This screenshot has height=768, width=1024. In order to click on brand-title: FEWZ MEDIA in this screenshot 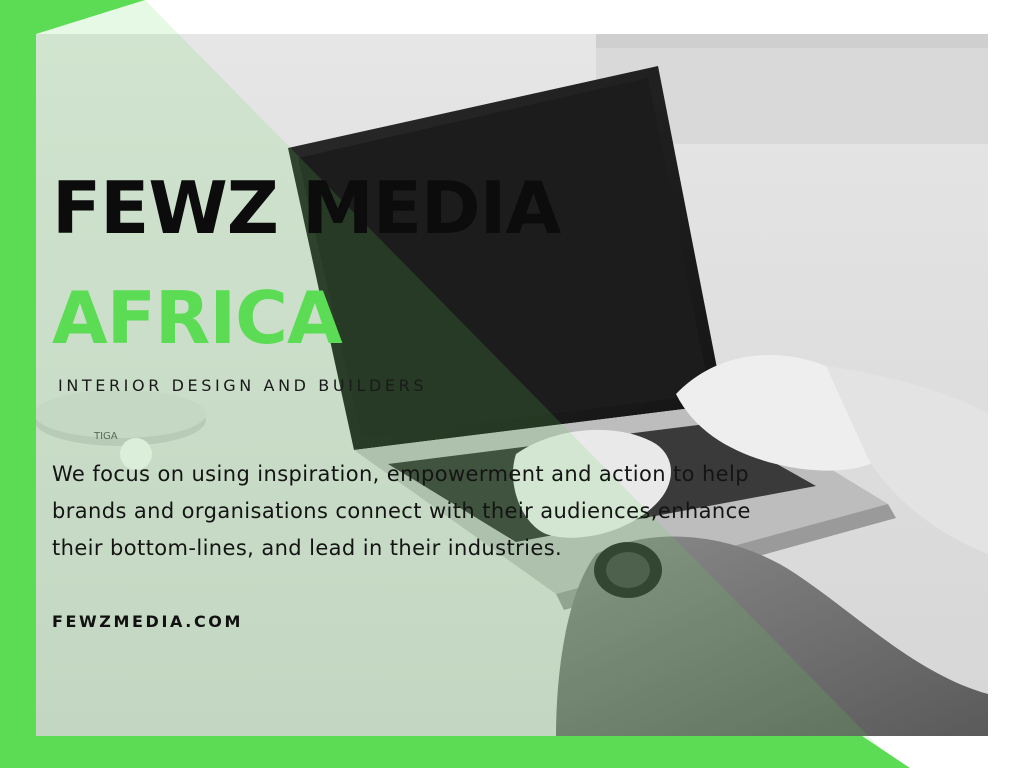, I will do `click(306, 208)`.